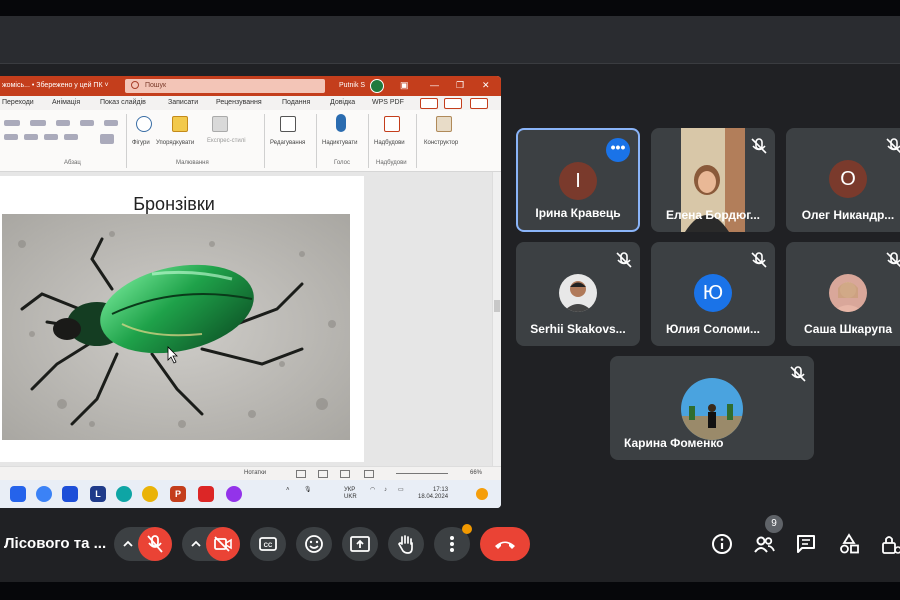 The height and width of the screenshot is (600, 900). Describe the element at coordinates (176, 327) in the screenshot. I see `beetle-photo` at that location.